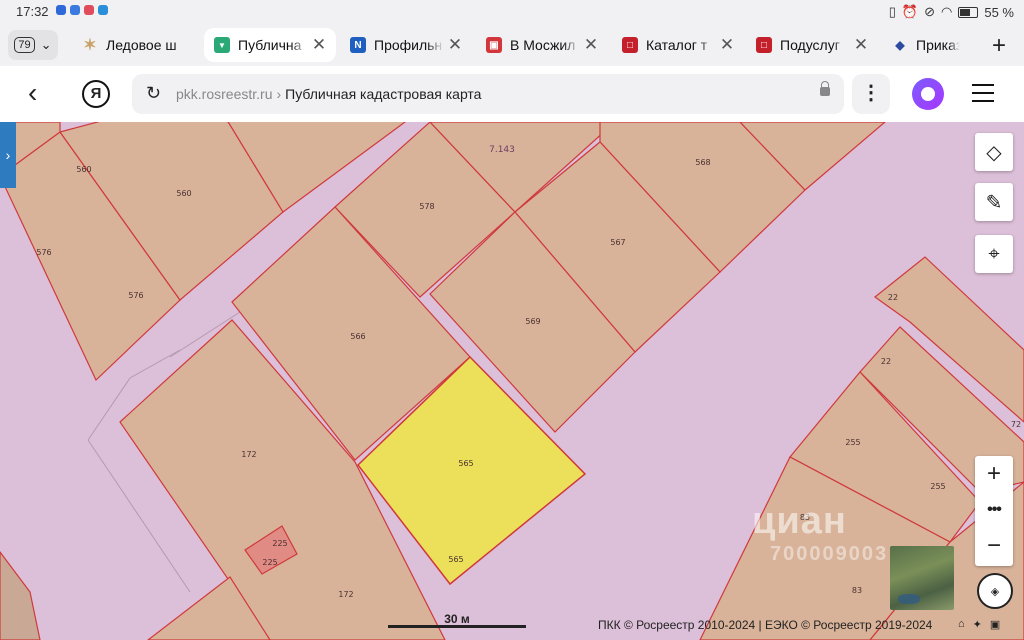  What do you see at coordinates (46, 44) in the screenshot?
I see `chevron-down-icon: ⌄` at bounding box center [46, 44].